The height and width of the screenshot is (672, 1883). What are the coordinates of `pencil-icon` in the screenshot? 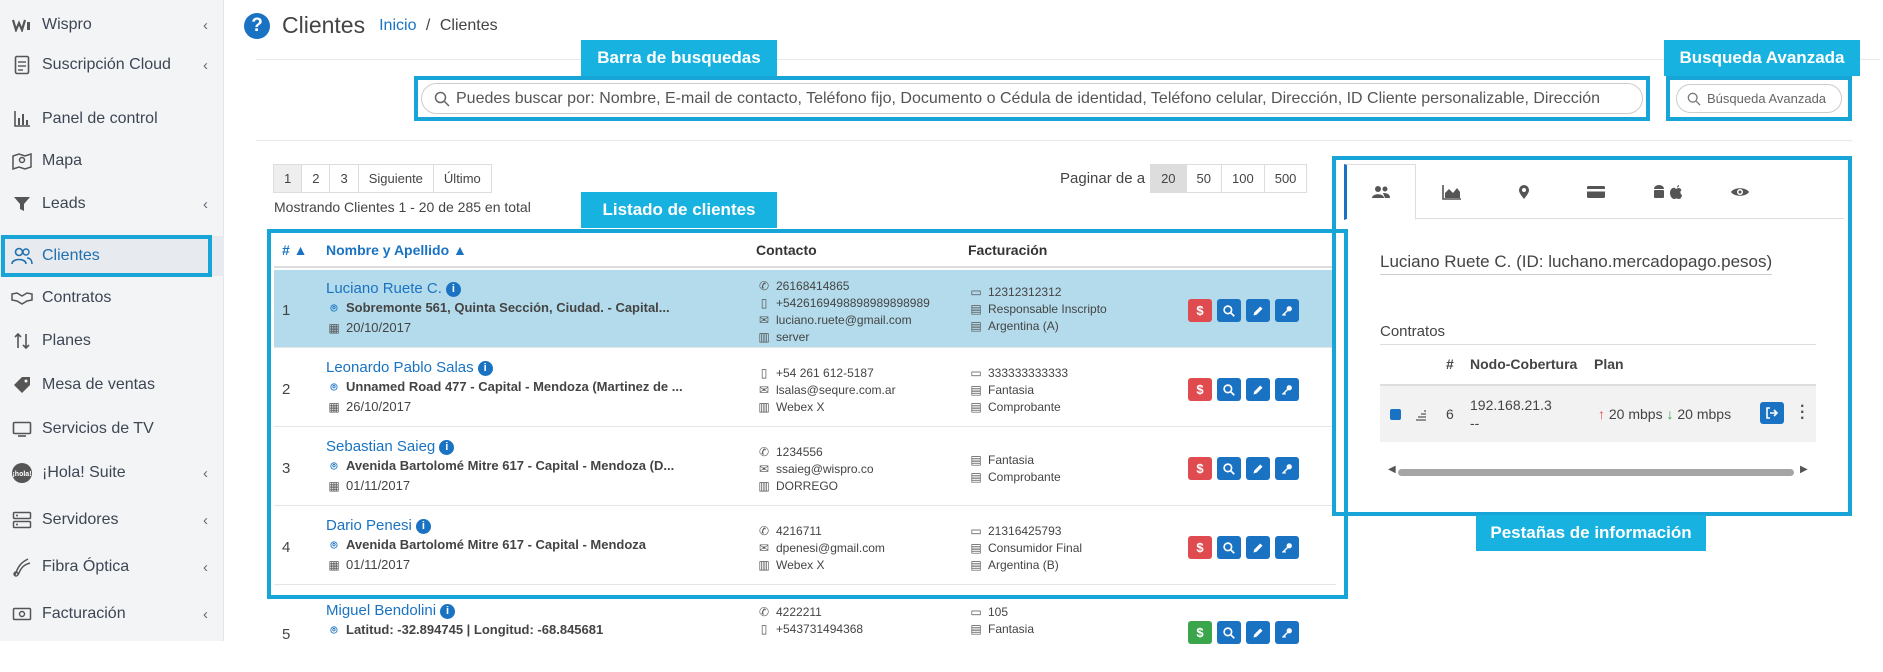 It's located at (1258, 632).